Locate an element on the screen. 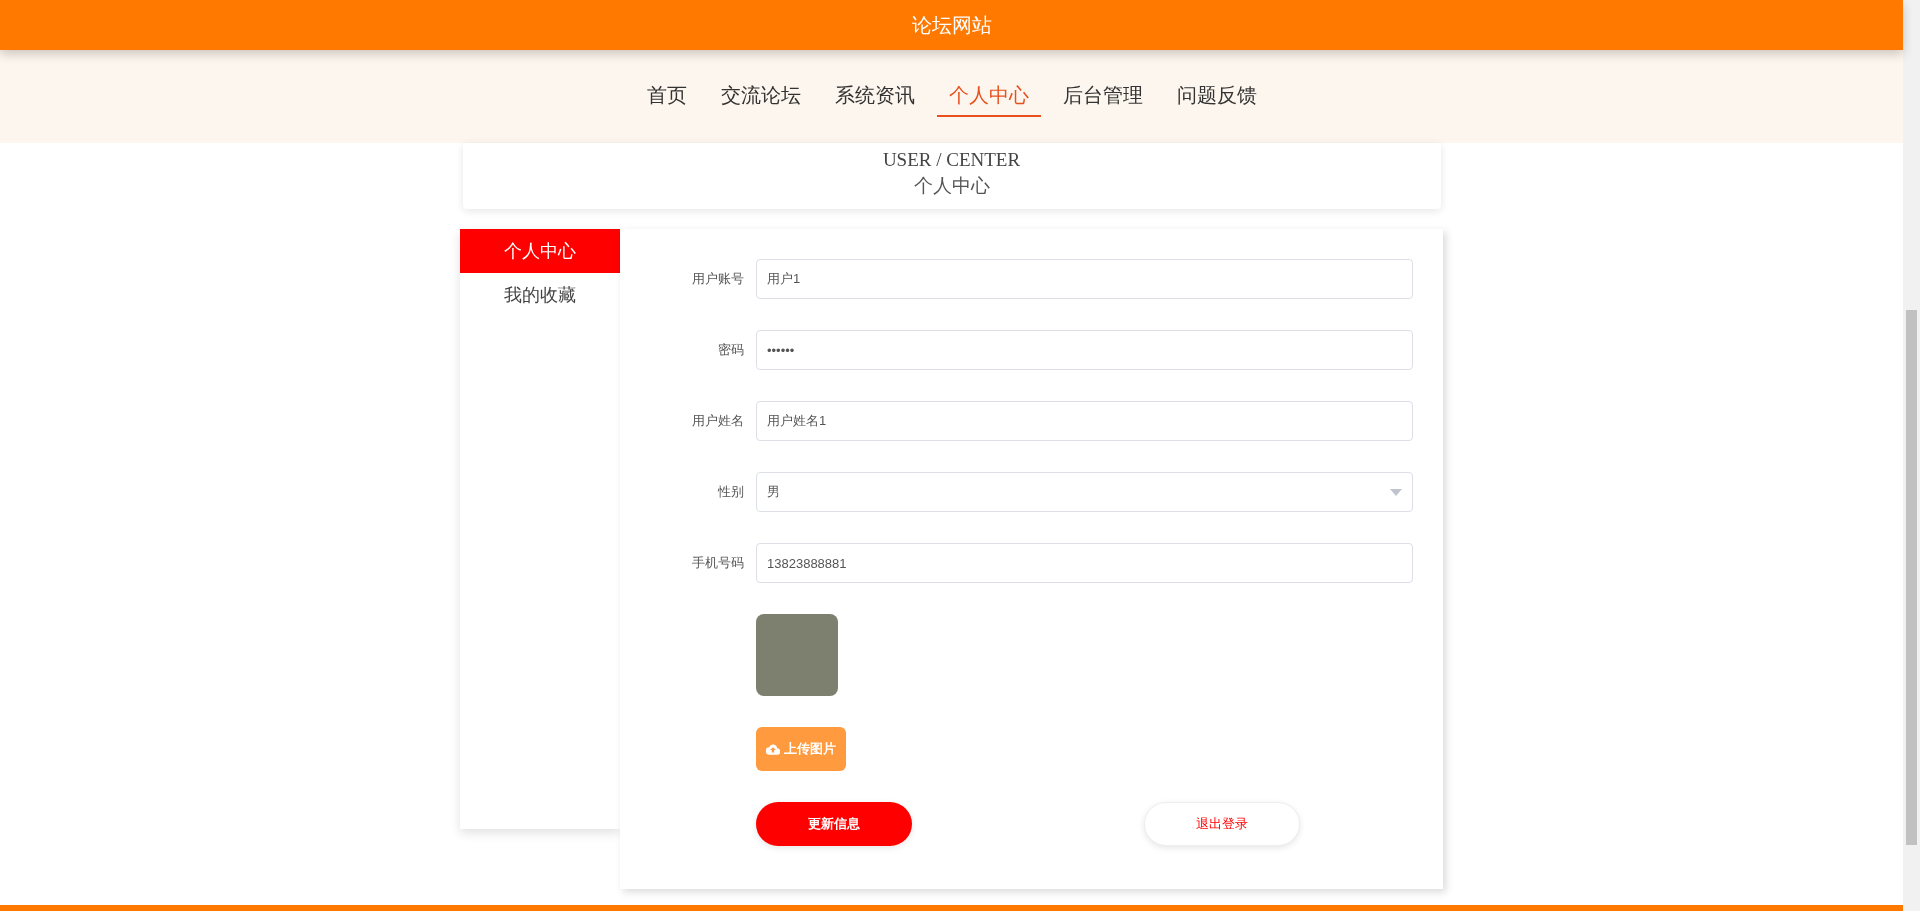  logout-button: 退出登录 is located at coordinates (1222, 824).